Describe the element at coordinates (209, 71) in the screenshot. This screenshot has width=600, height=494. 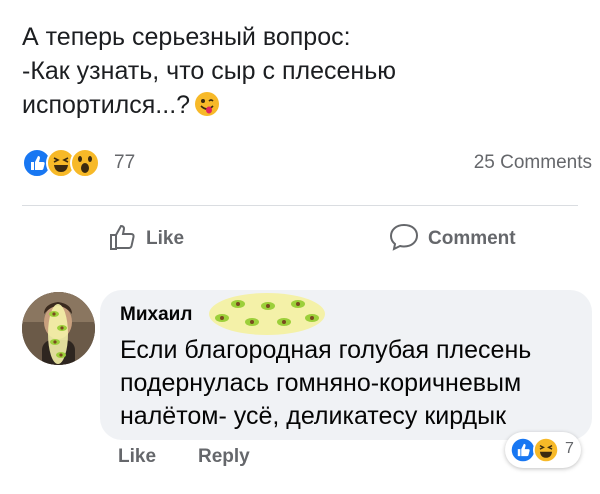
I see `post-line-2: -Как узнать, что сыр с плесенью` at that location.